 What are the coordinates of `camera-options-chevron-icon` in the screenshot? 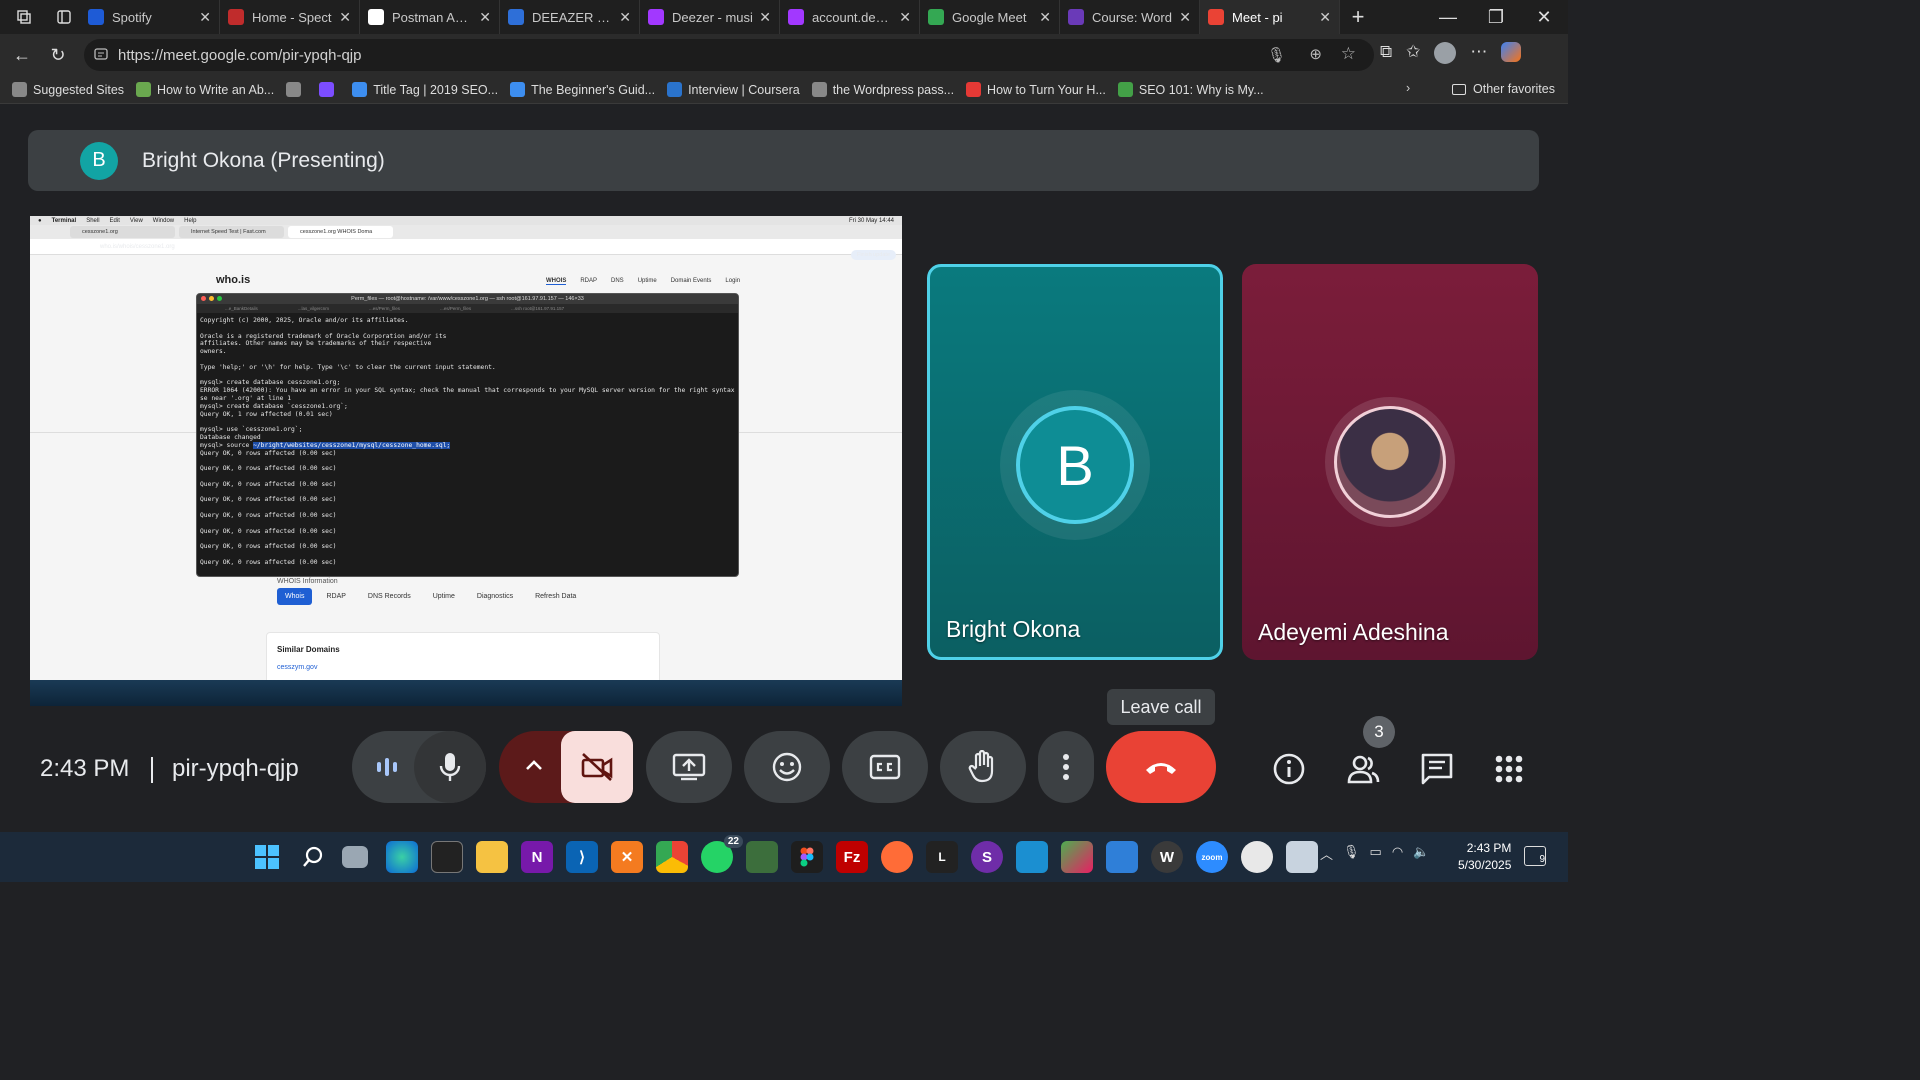 It's located at (534, 766).